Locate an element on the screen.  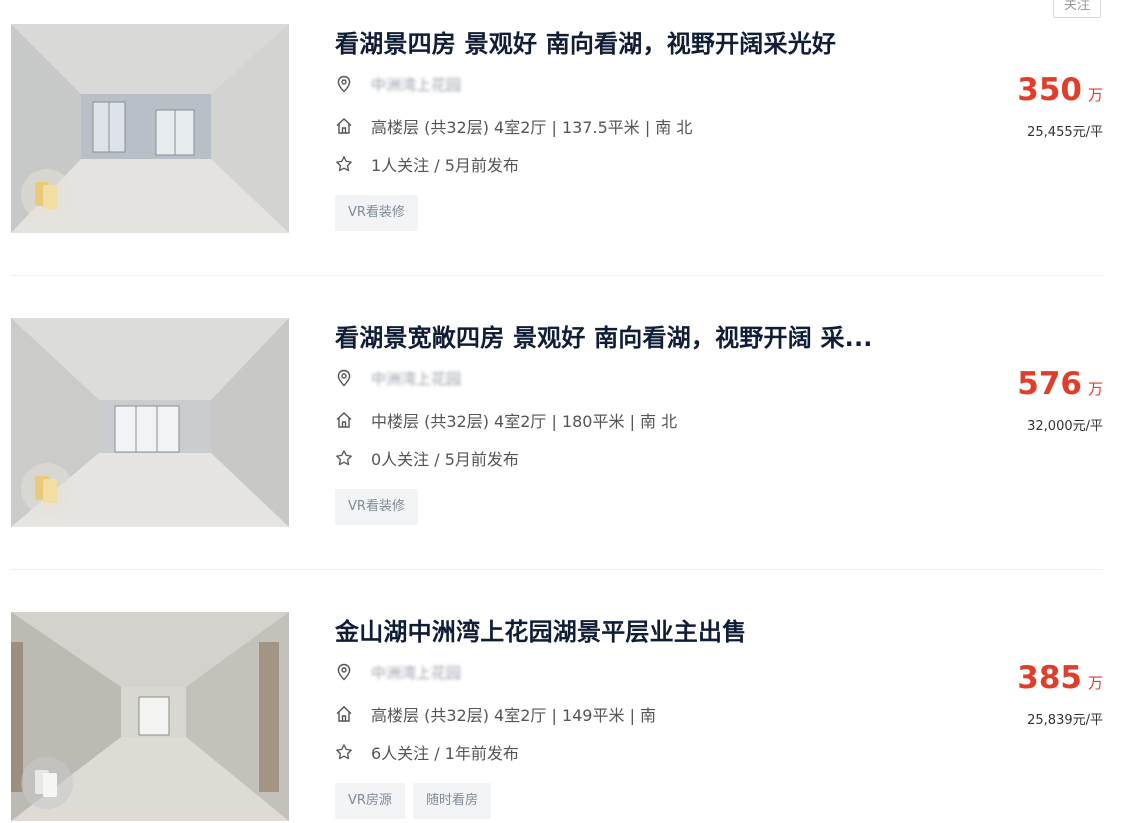
tag-list: VR房源 随时看房 is located at coordinates (413, 801).